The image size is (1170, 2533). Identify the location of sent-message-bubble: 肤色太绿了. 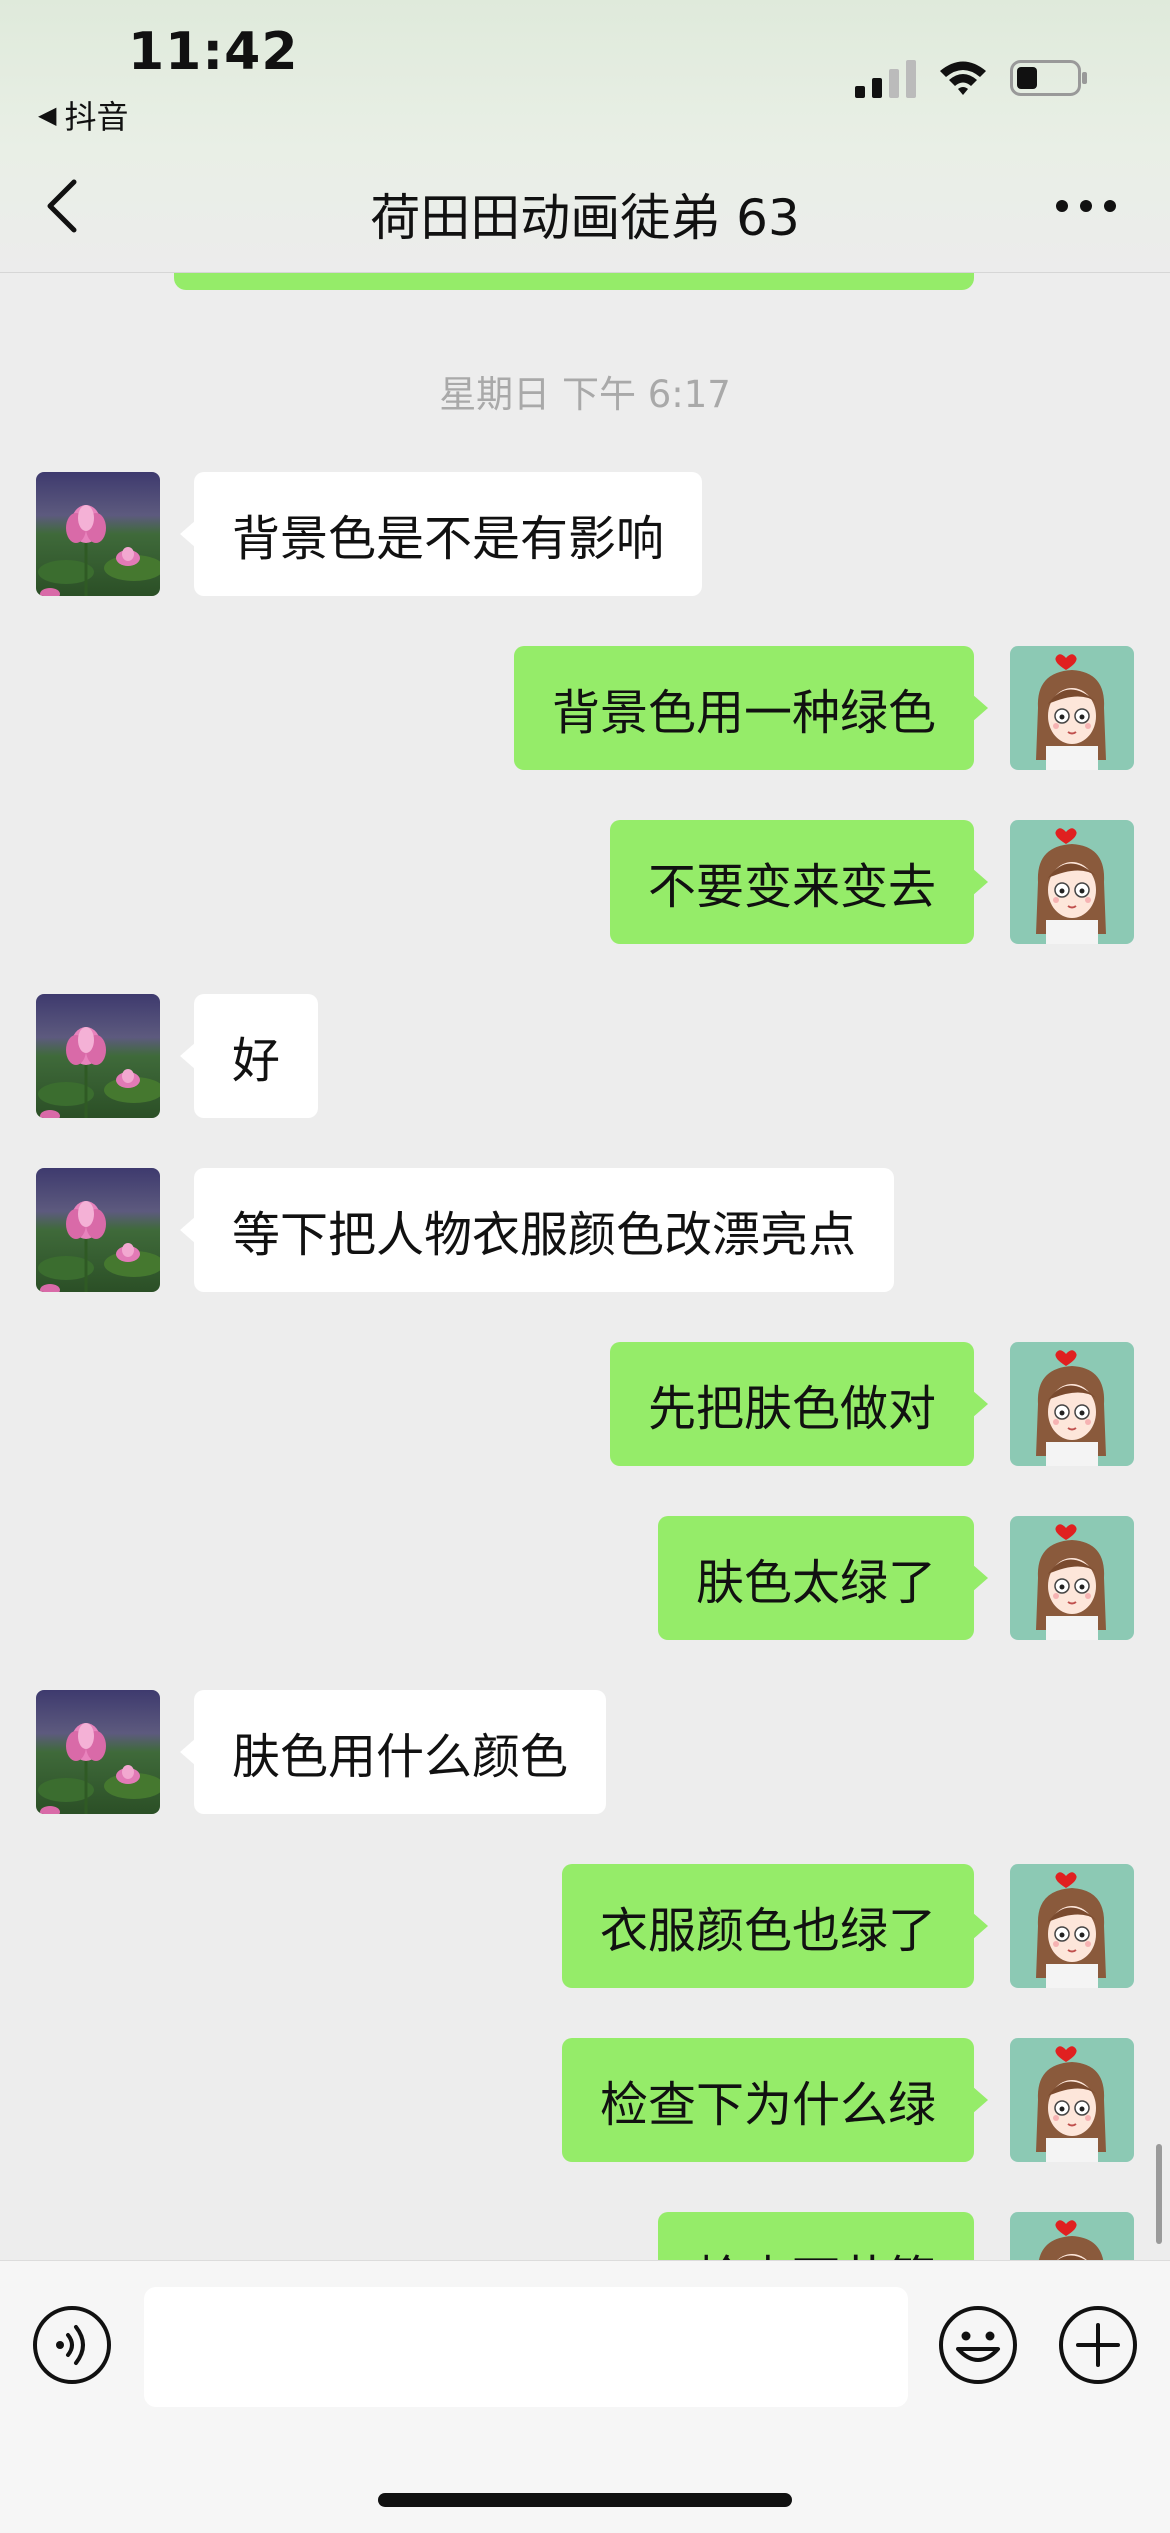
(823, 1578).